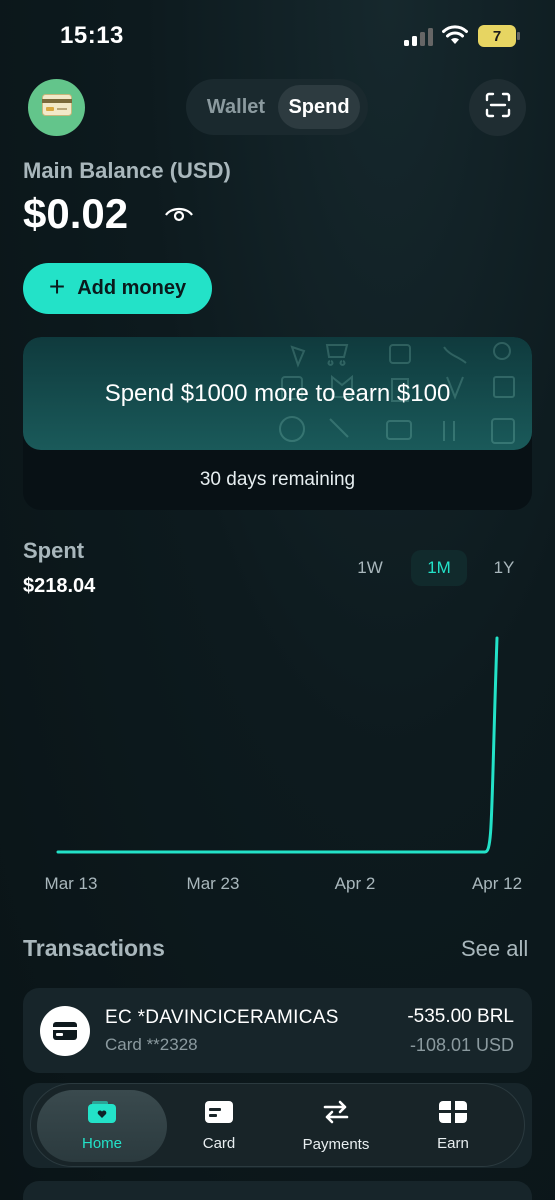 This screenshot has height=1200, width=555. Describe the element at coordinates (92, 35) in the screenshot. I see `status-time: 15:13` at that location.